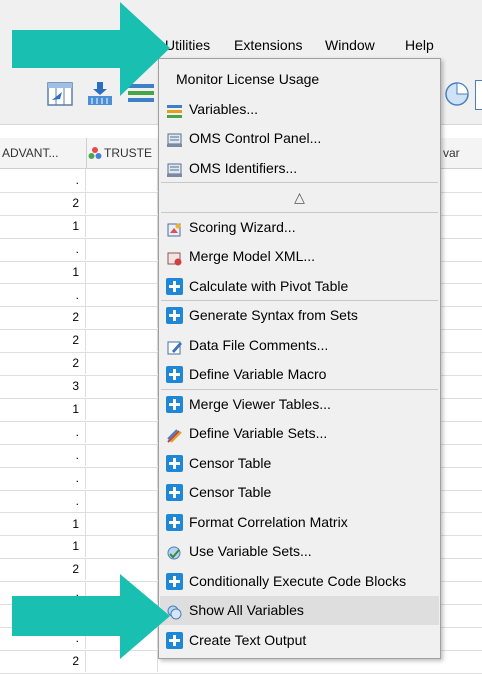 This screenshot has width=482, height=674. I want to click on column-header: TRUSTE, so click(122, 153).